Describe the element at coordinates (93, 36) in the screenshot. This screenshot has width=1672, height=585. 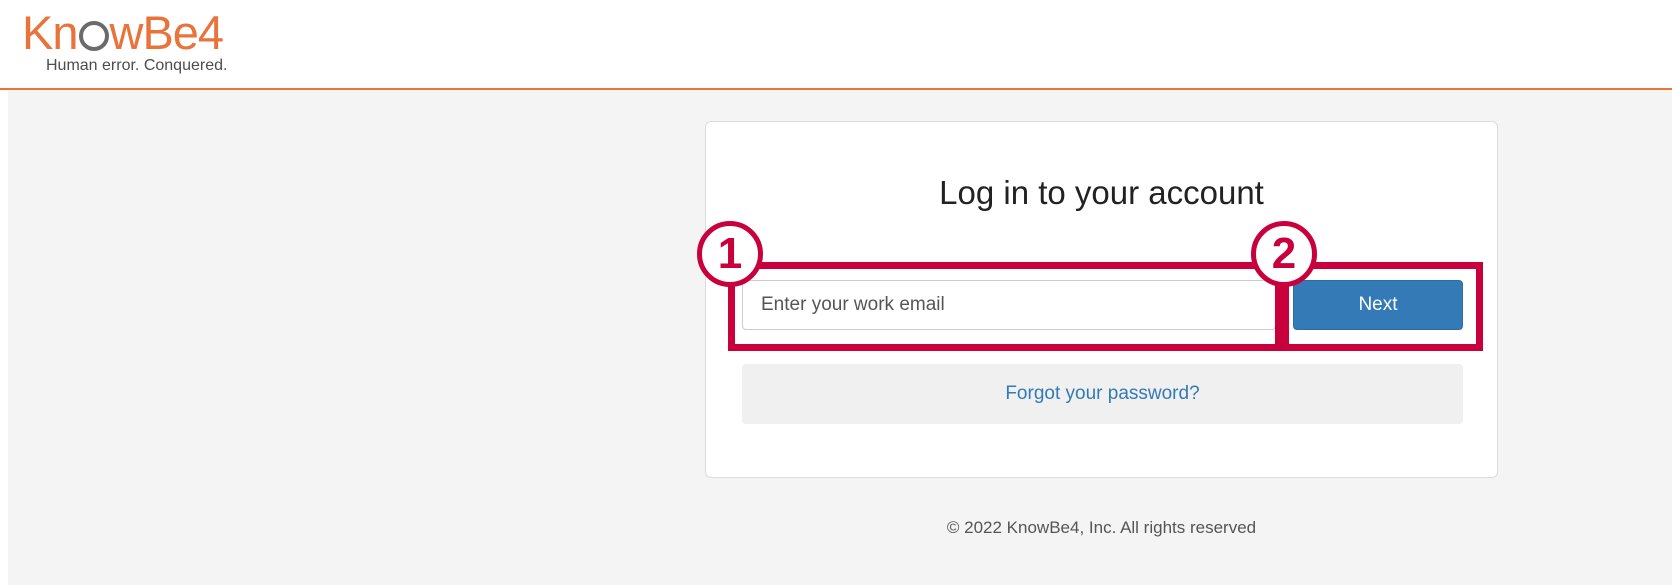
I see `logo-ring-icon` at that location.